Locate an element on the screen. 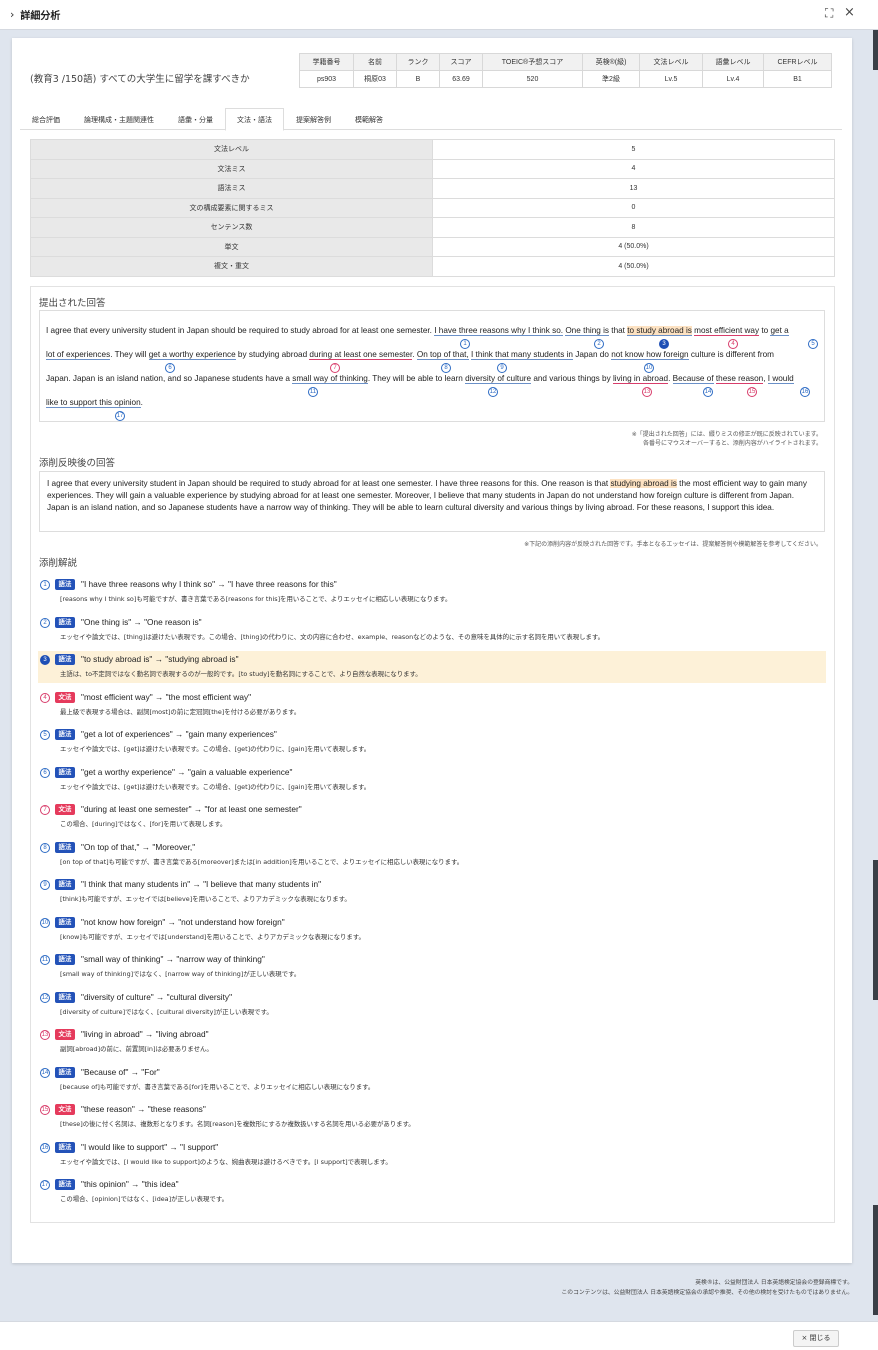 This screenshot has width=878, height=1350. marker-2: 2 is located at coordinates (599, 344).